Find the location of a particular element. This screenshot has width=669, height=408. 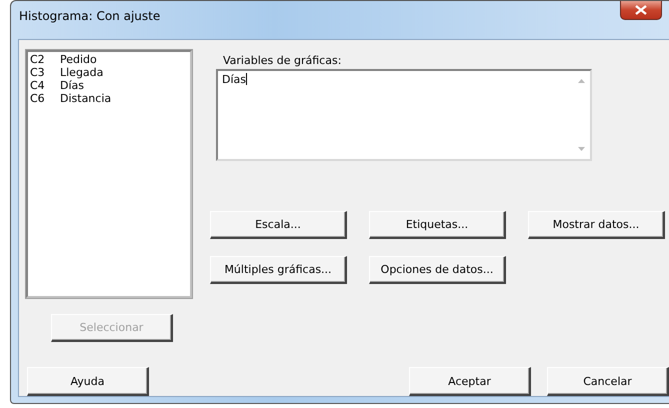

field-label: Variables de gráficas: is located at coordinates (282, 60).